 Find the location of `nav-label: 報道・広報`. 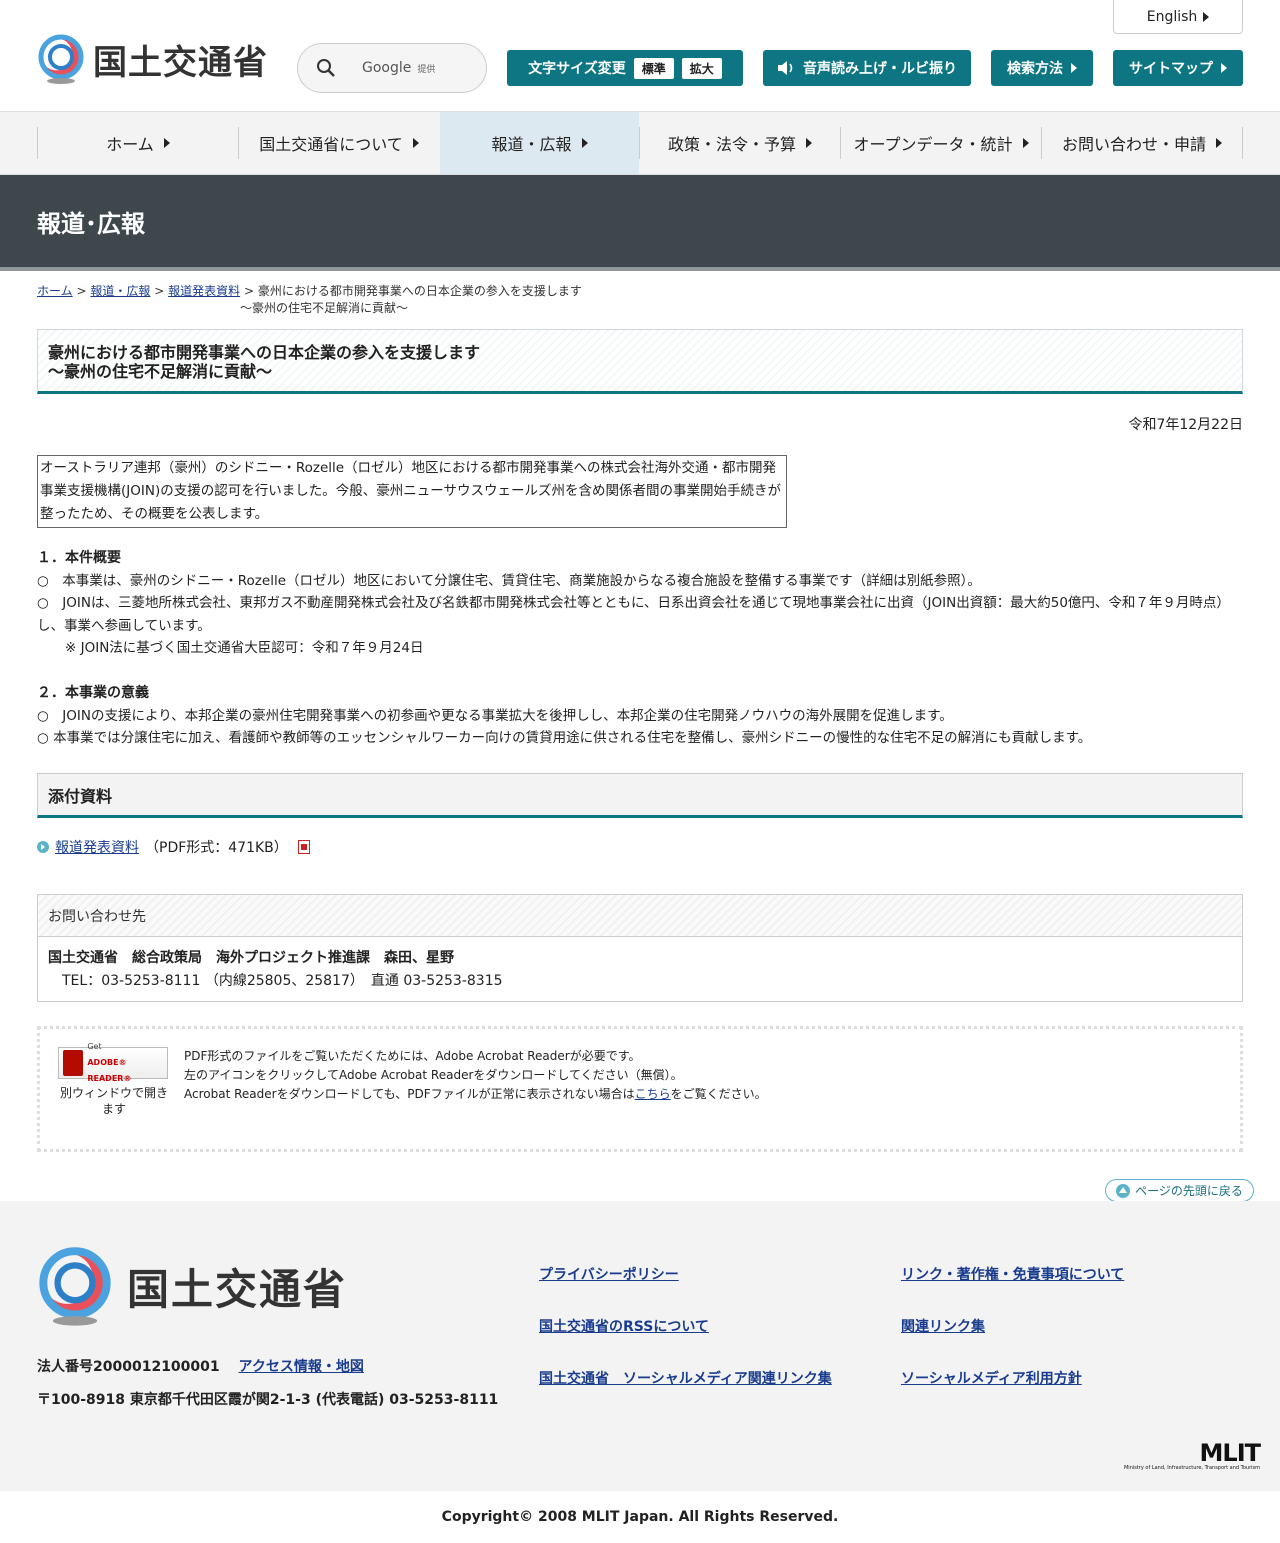

nav-label: 報道・広報 is located at coordinates (531, 144).